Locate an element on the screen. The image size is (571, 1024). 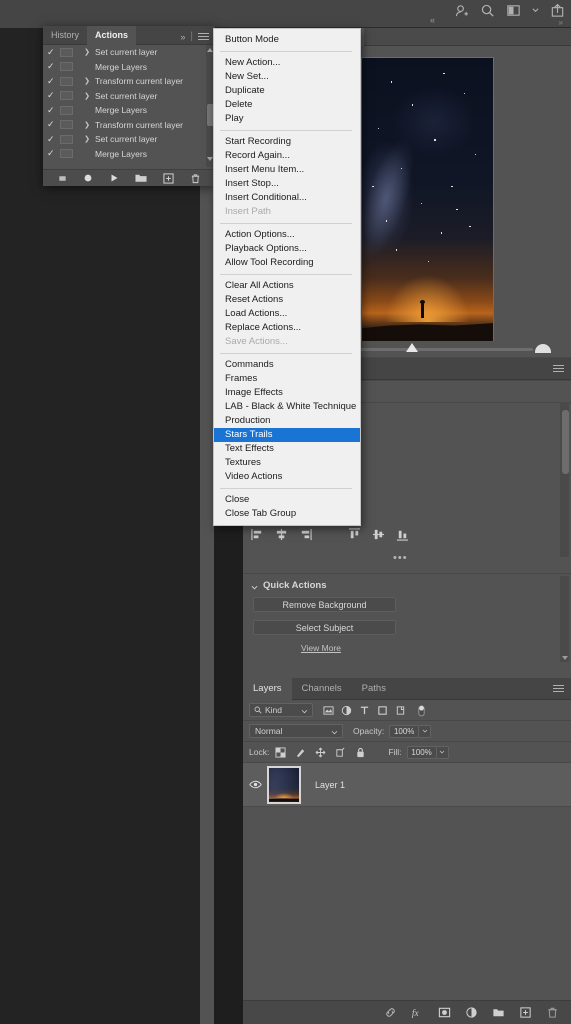
menu-item: Clear All Actions is located at coordinates (287, 286).